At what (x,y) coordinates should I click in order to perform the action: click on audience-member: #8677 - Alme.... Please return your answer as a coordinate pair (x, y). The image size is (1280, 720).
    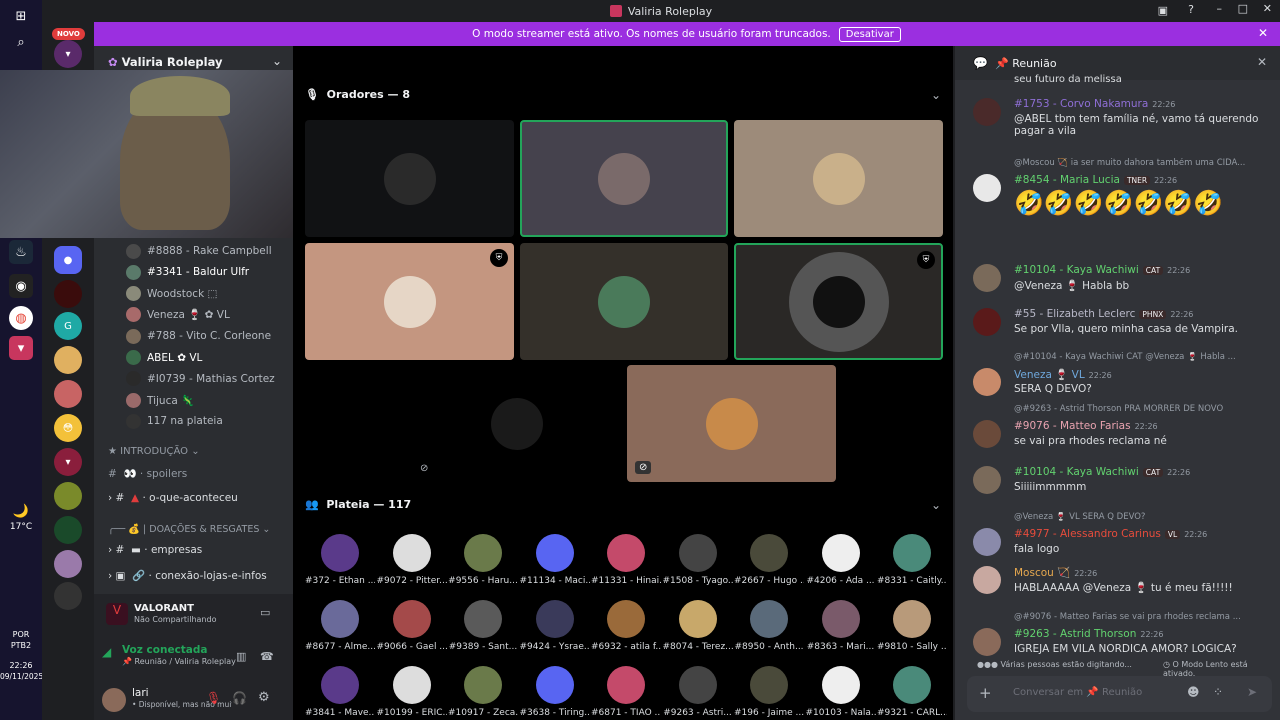
    Looking at the image, I should click on (340, 626).